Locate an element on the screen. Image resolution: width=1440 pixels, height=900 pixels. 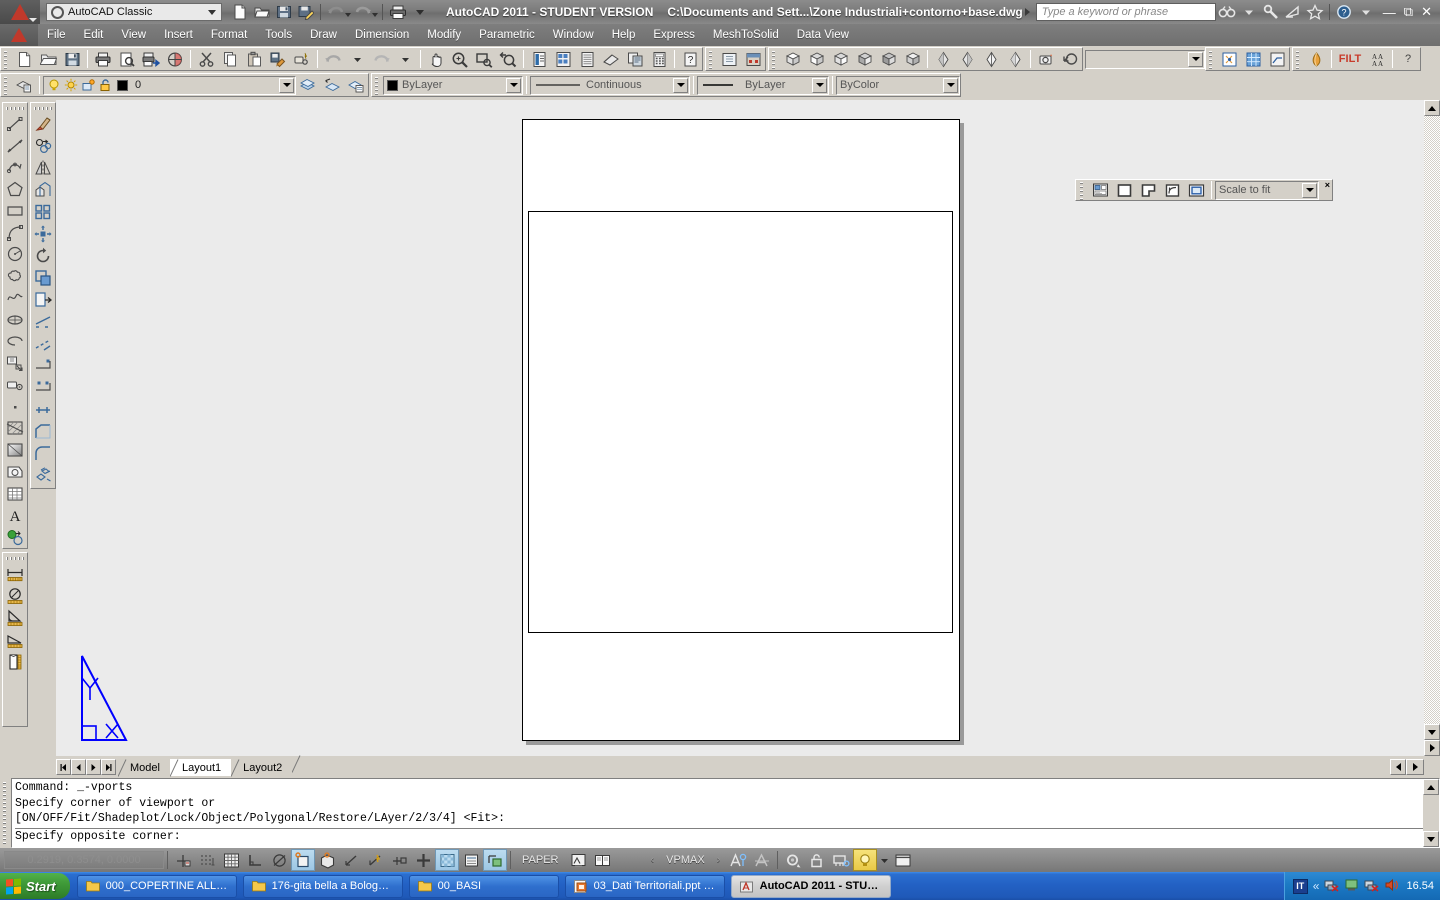
menu-dataview: Data View is located at coordinates (823, 35).